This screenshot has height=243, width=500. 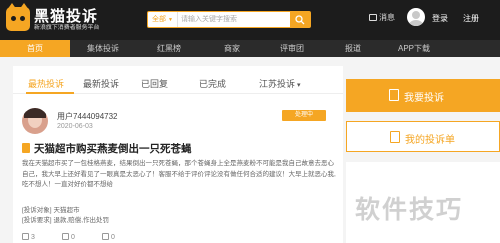 I want to click on search-scope-label: 全部, so click(x=159, y=19).